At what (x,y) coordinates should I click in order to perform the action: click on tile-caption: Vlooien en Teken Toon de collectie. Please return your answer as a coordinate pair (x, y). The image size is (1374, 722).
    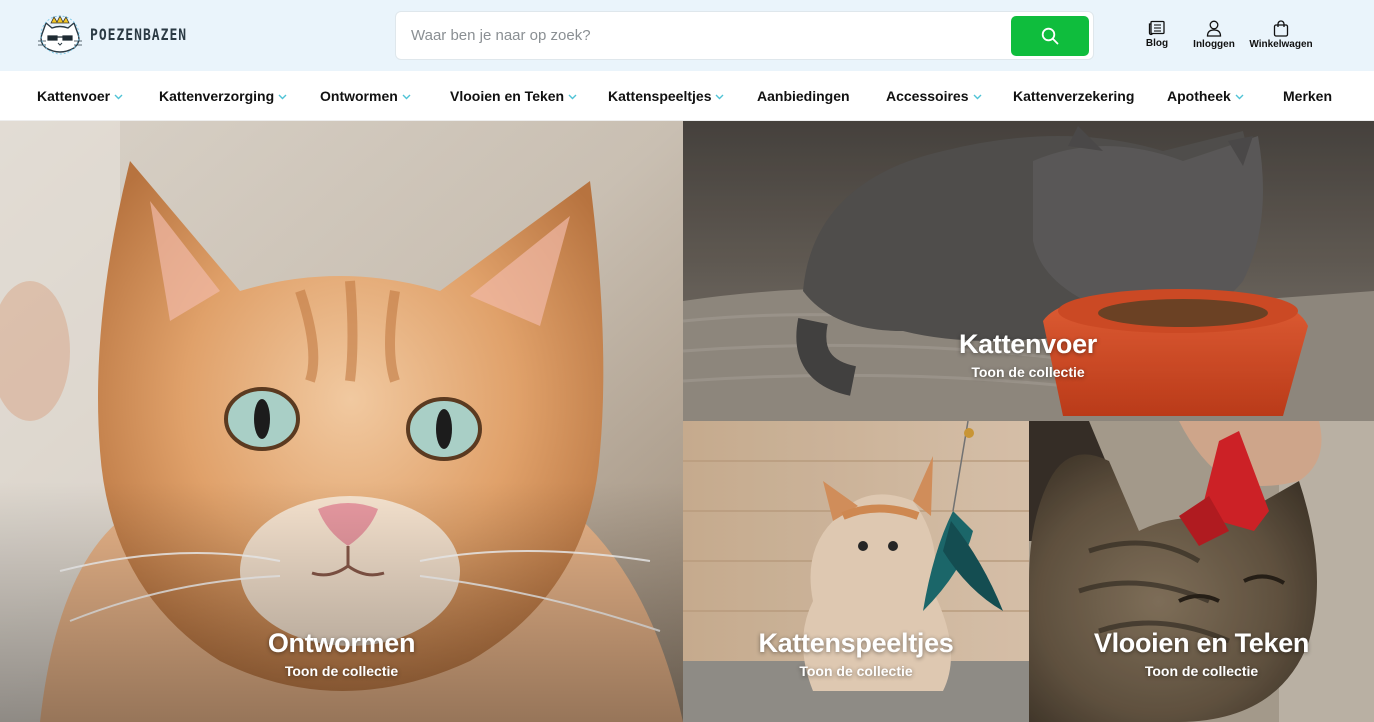
    Looking at the image, I should click on (1201, 653).